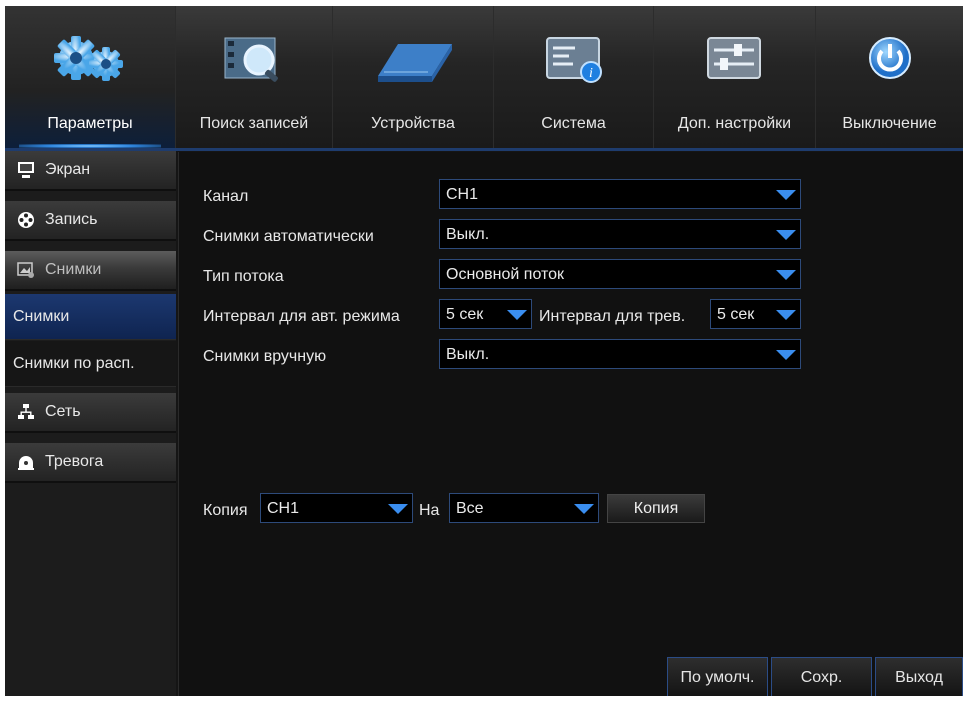 This screenshot has height=702, width=969. I want to click on gears-icon, so click(88, 58).